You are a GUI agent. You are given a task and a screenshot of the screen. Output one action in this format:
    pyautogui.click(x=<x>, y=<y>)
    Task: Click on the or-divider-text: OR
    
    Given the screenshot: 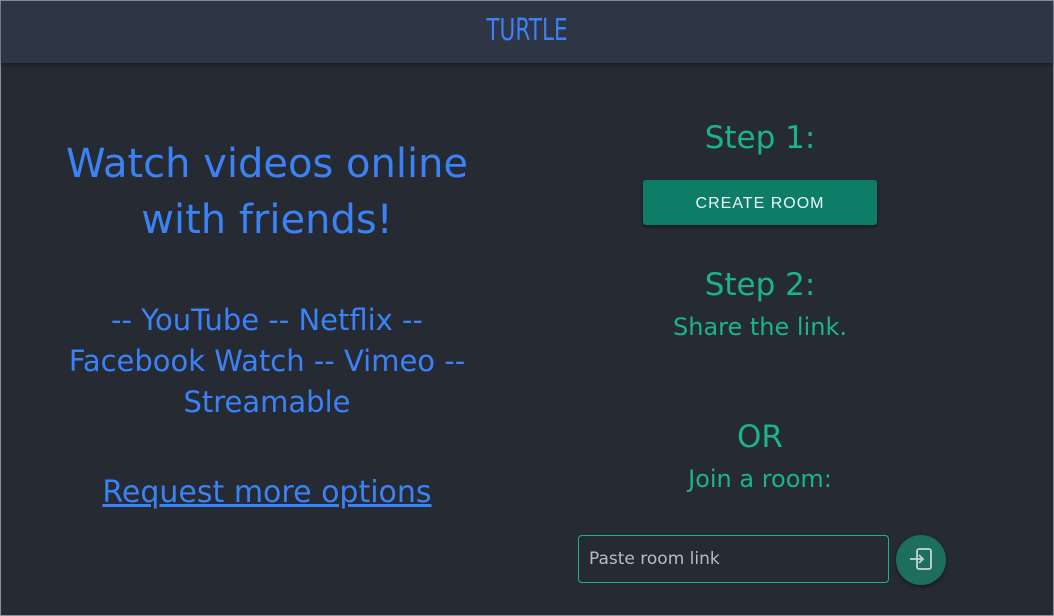 What is the action you would take?
    pyautogui.click(x=760, y=437)
    